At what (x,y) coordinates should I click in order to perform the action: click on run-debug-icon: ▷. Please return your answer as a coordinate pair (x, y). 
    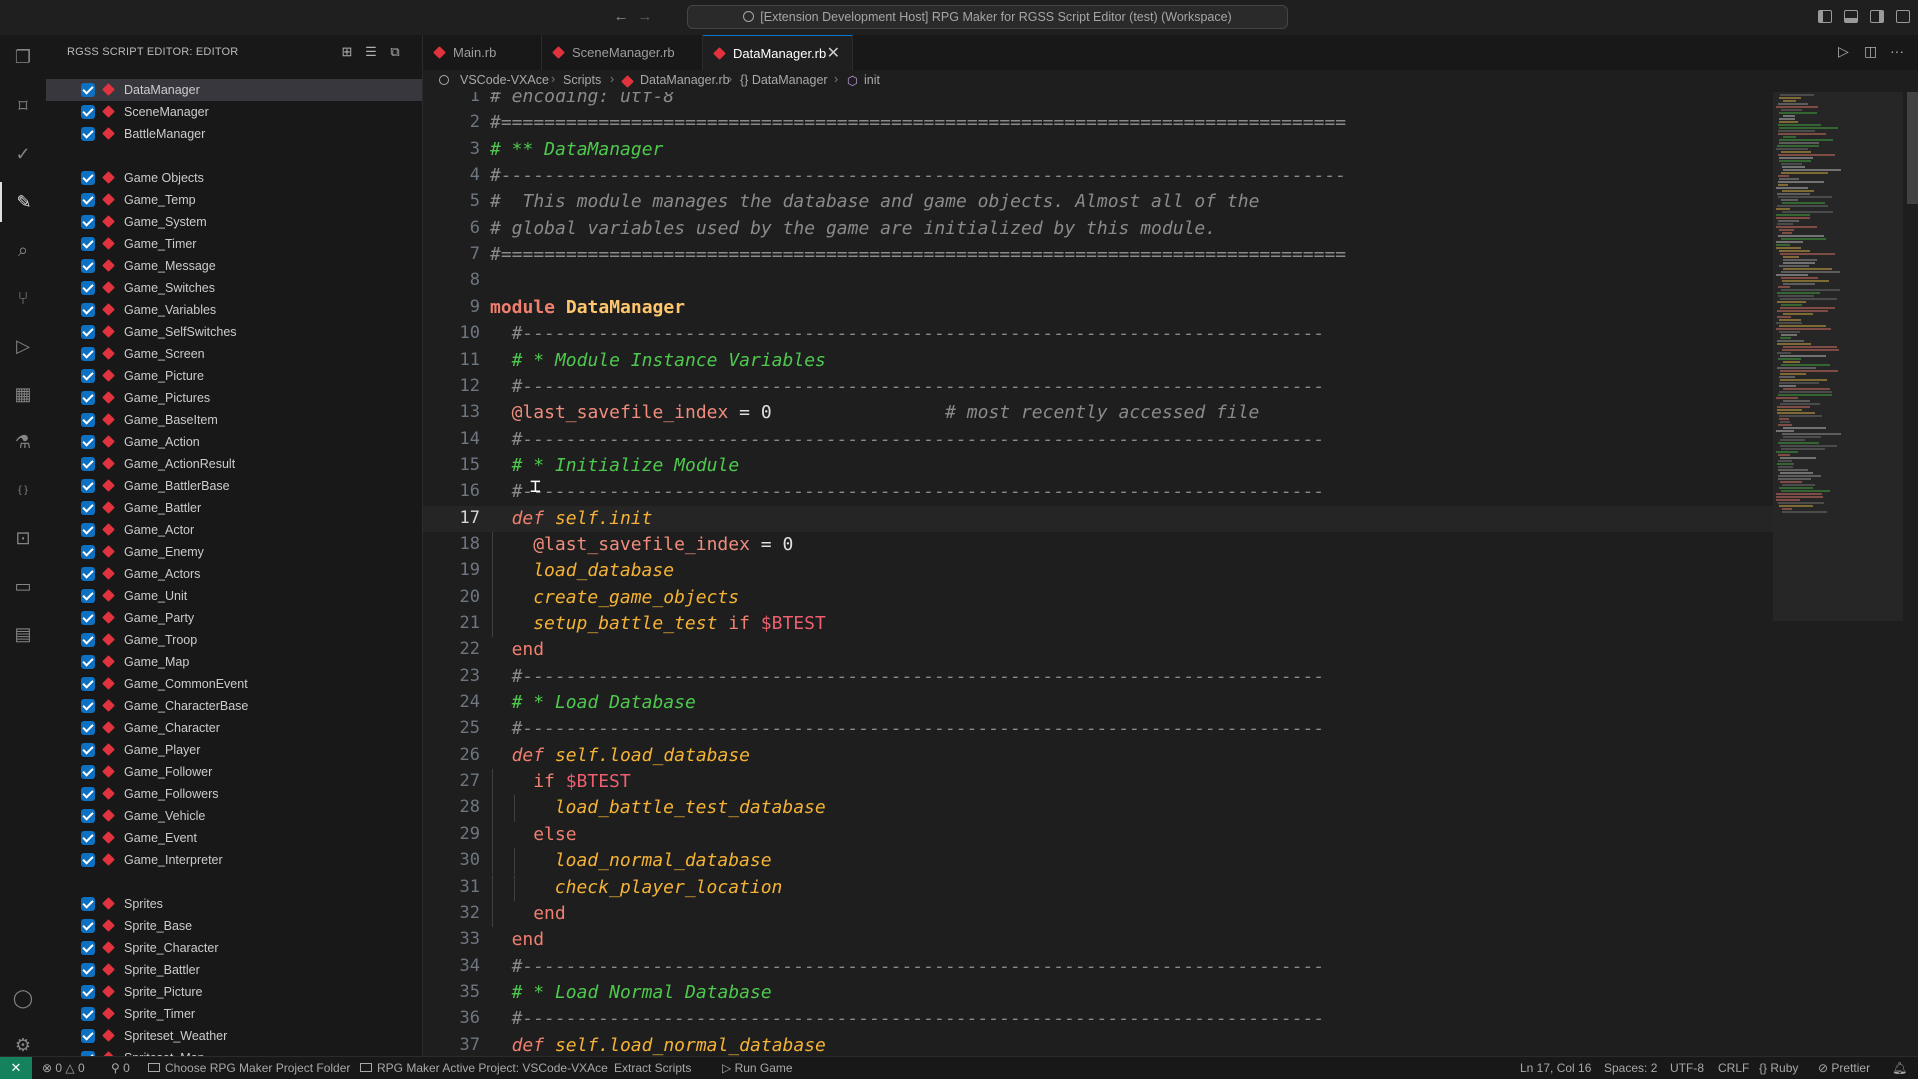
    Looking at the image, I should click on (23, 346).